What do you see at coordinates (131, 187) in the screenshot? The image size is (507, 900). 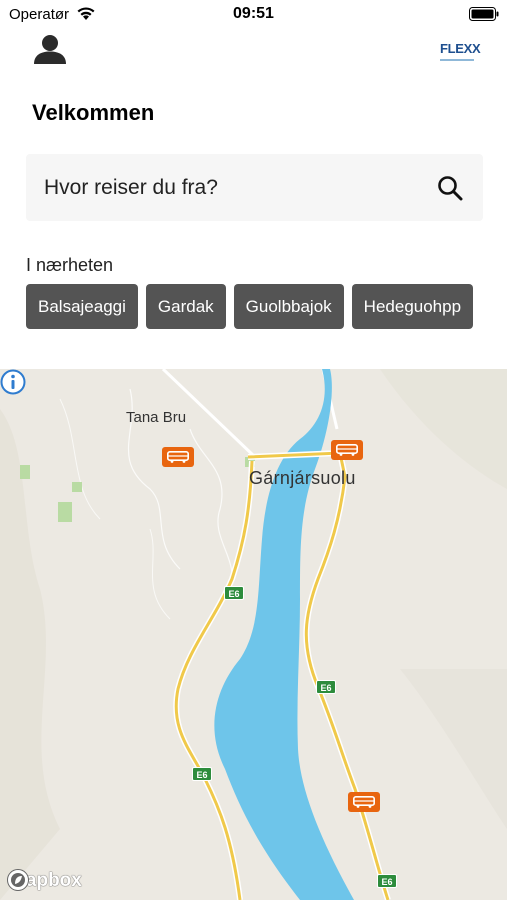 I see `search-placeholder: Hvor reiser du fra?` at bounding box center [131, 187].